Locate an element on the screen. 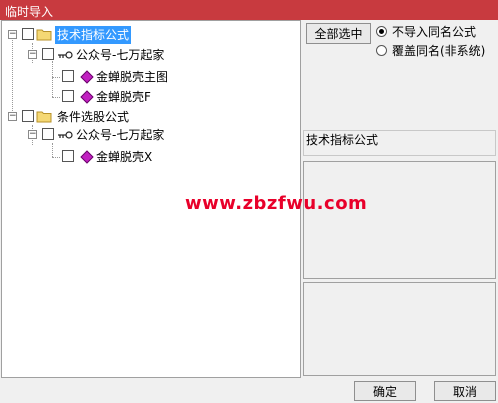  select-all-button: 全部选中 is located at coordinates (338, 33).